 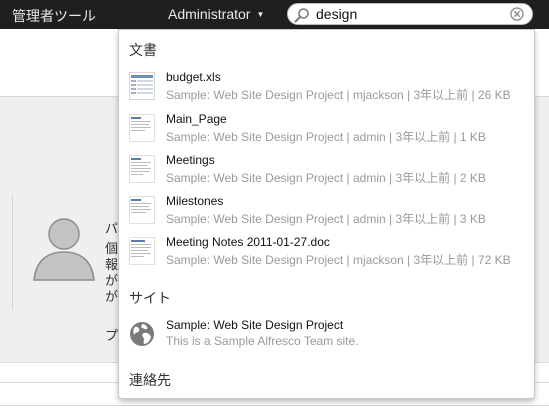 What do you see at coordinates (194, 201) in the screenshot?
I see `document-title: Milestones` at bounding box center [194, 201].